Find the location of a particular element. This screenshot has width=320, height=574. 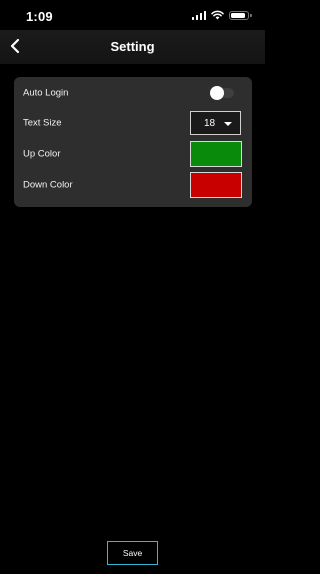

down-color-label: Down Color is located at coordinates (48, 185).